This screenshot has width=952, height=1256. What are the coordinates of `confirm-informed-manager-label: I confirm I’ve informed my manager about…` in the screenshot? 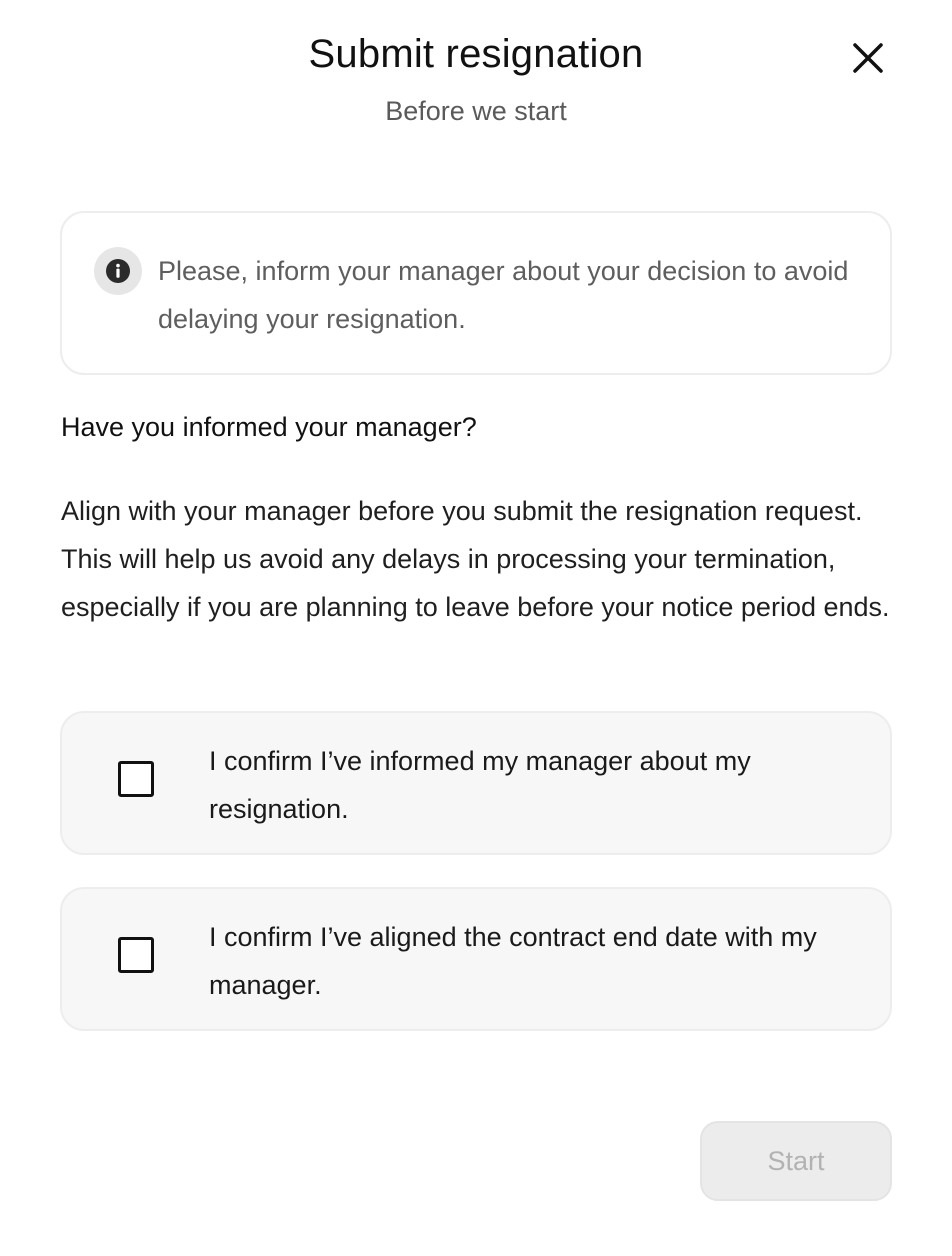 It's located at (480, 785).